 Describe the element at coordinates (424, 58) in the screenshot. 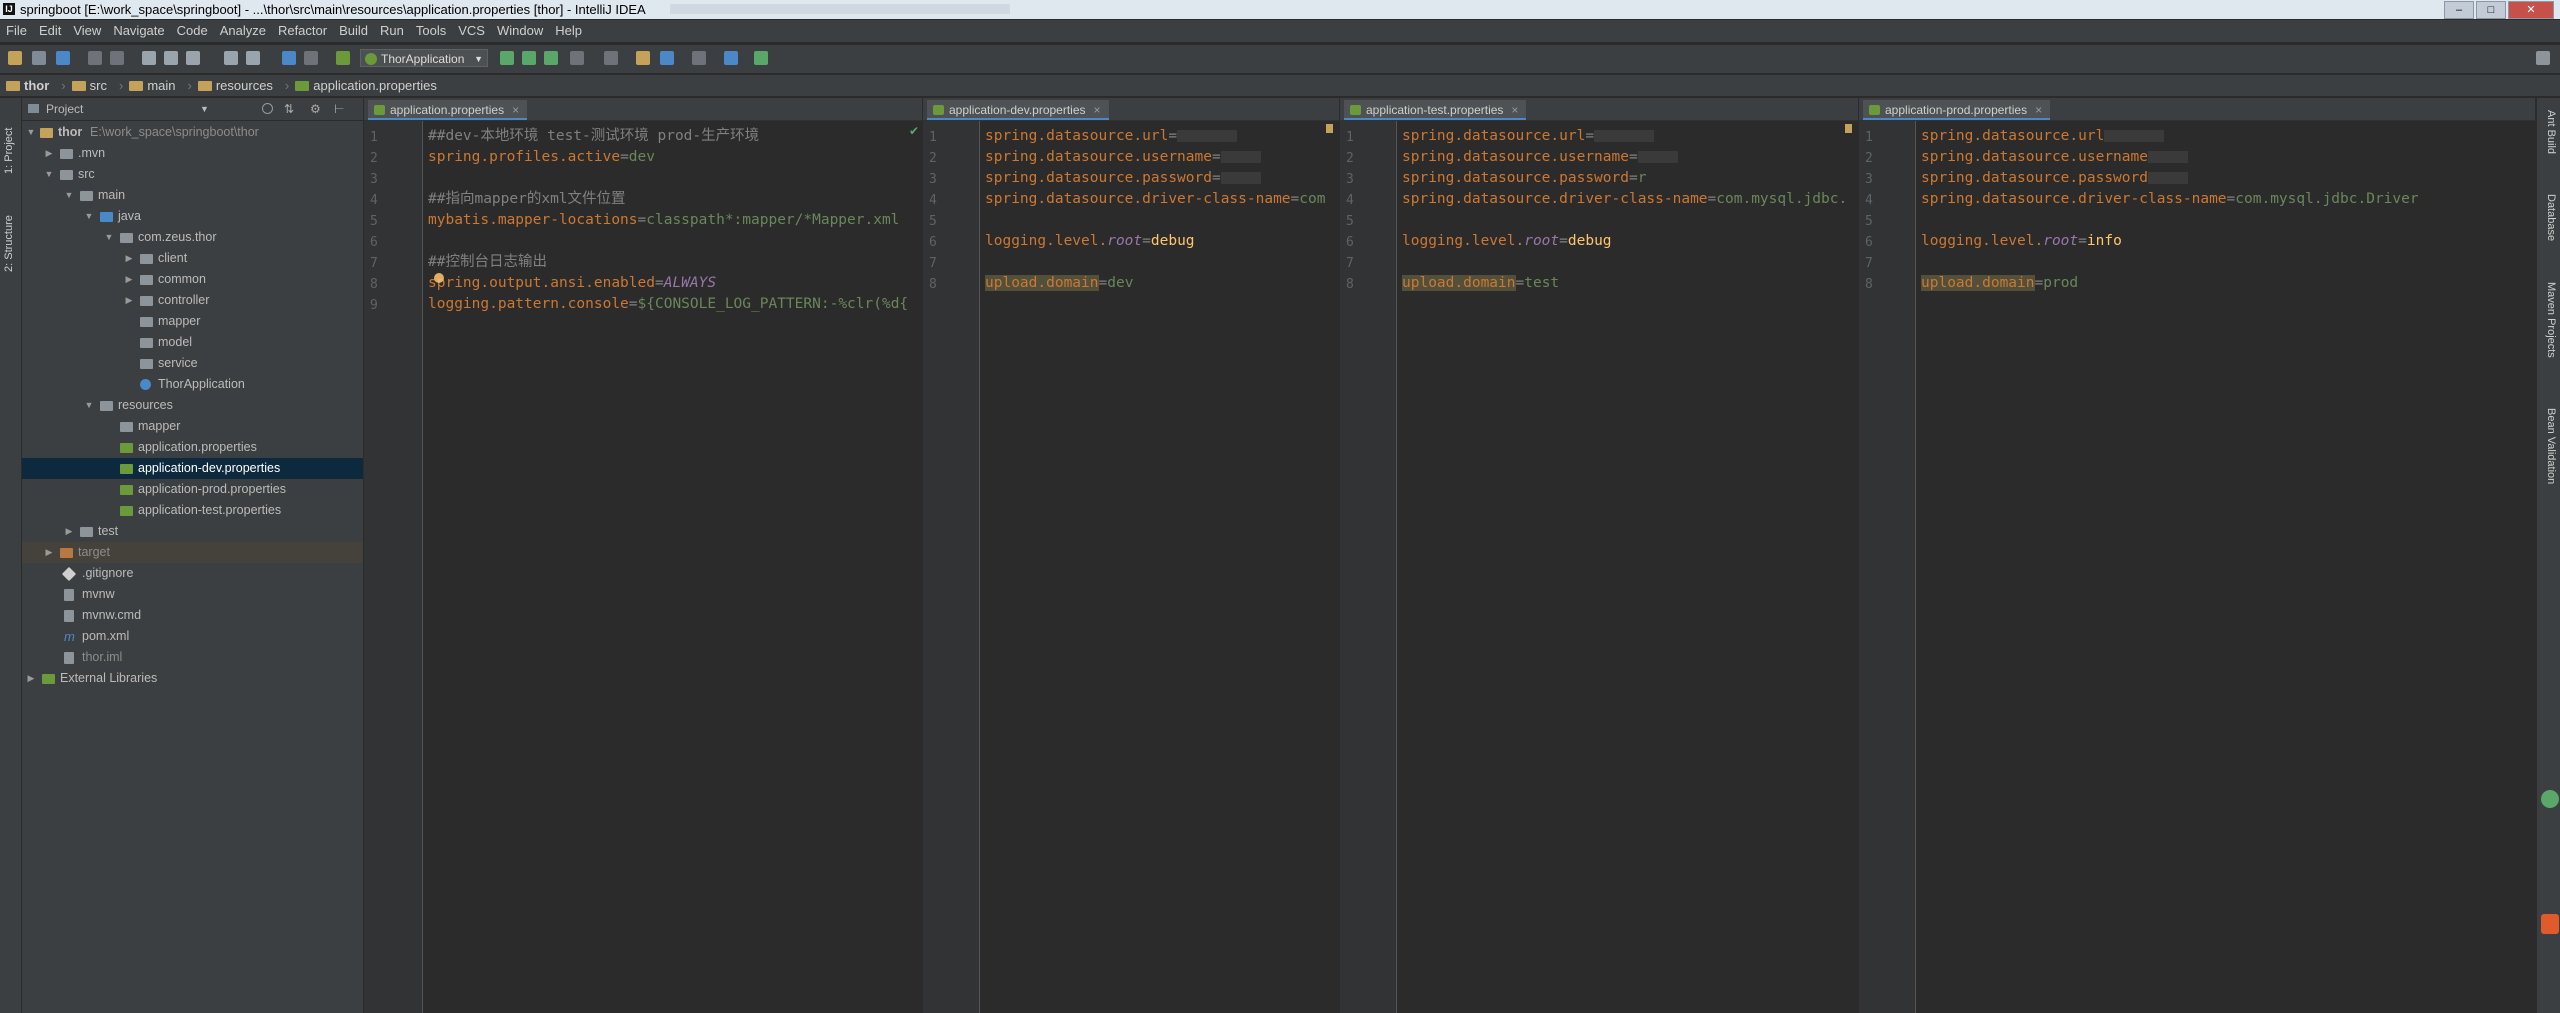

I see `run-configuration-select: ThorApplication ▼` at that location.